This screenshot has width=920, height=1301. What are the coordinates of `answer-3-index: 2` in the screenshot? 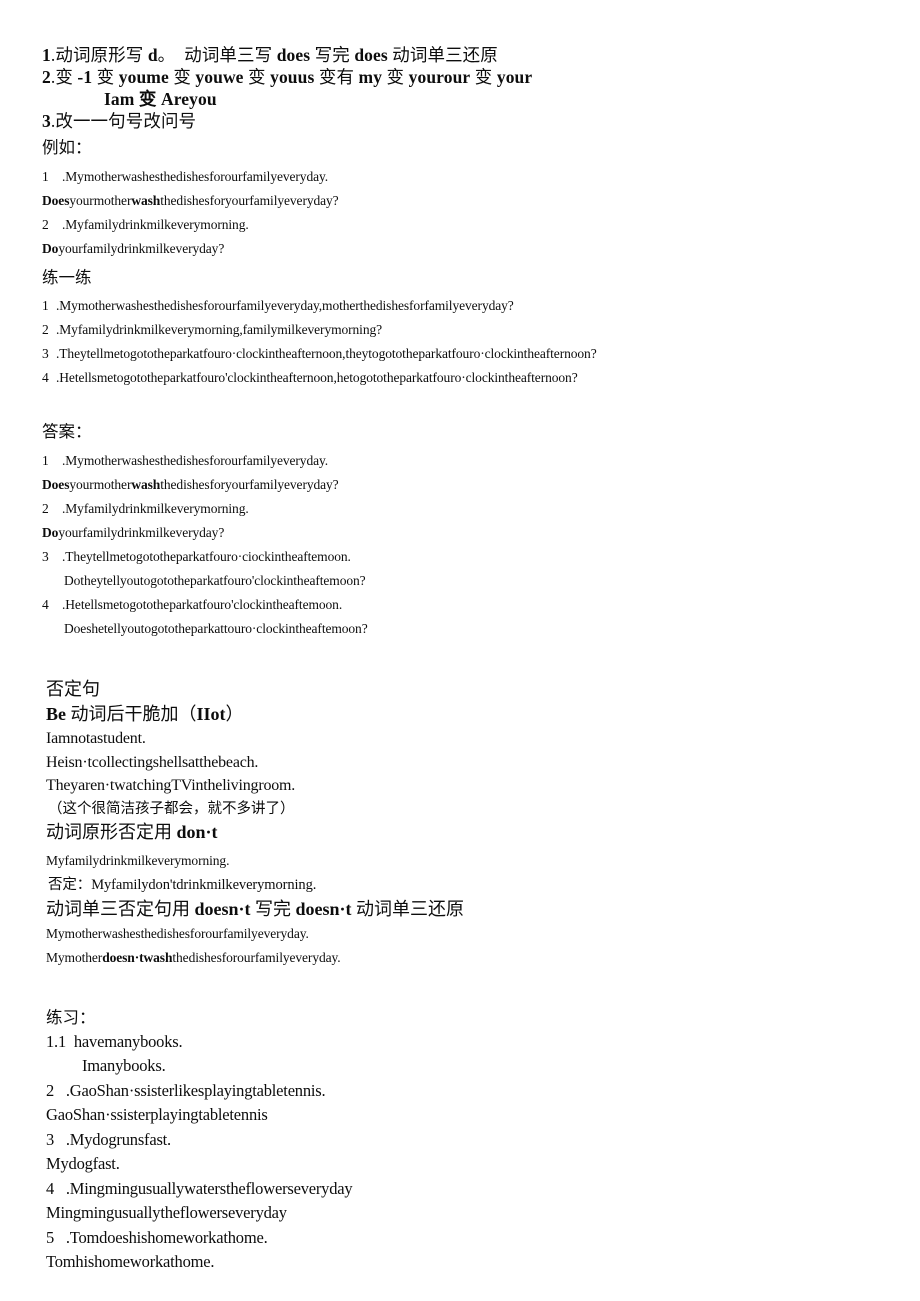 It's located at (45, 508).